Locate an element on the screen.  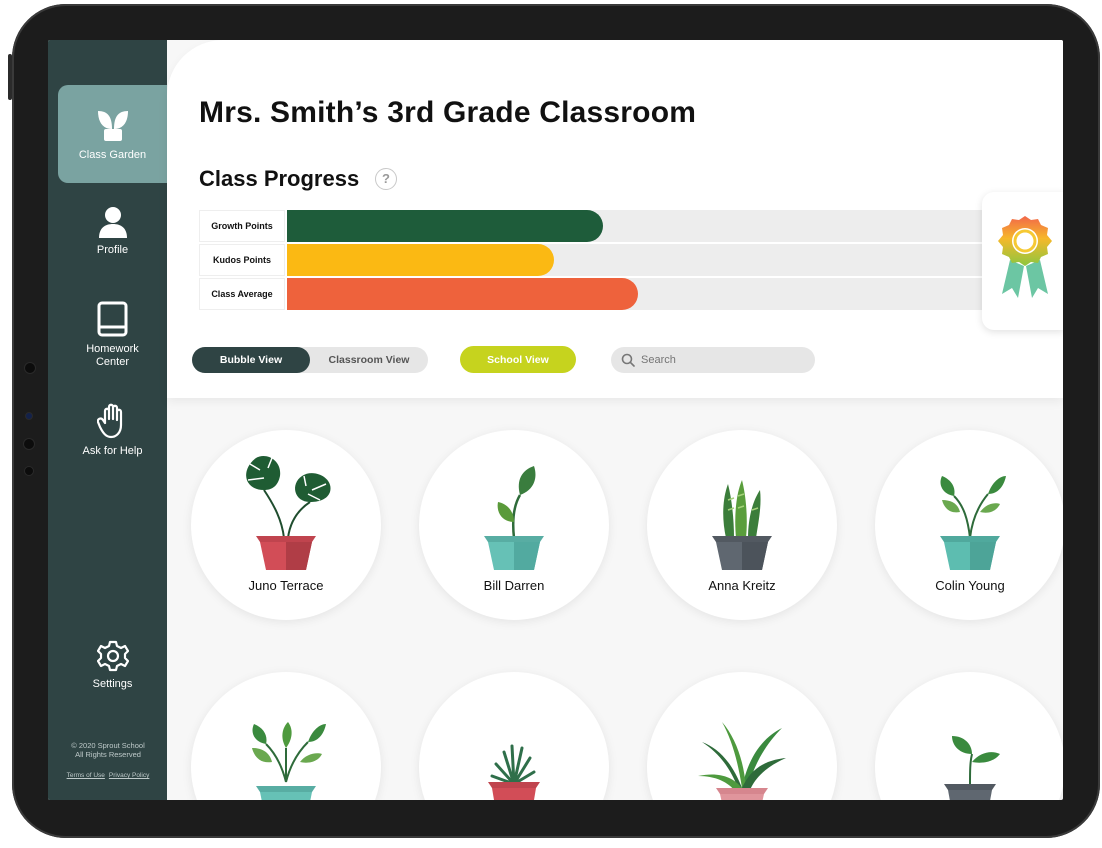
student-name: Anna Kreitz is located at coordinates (742, 585).